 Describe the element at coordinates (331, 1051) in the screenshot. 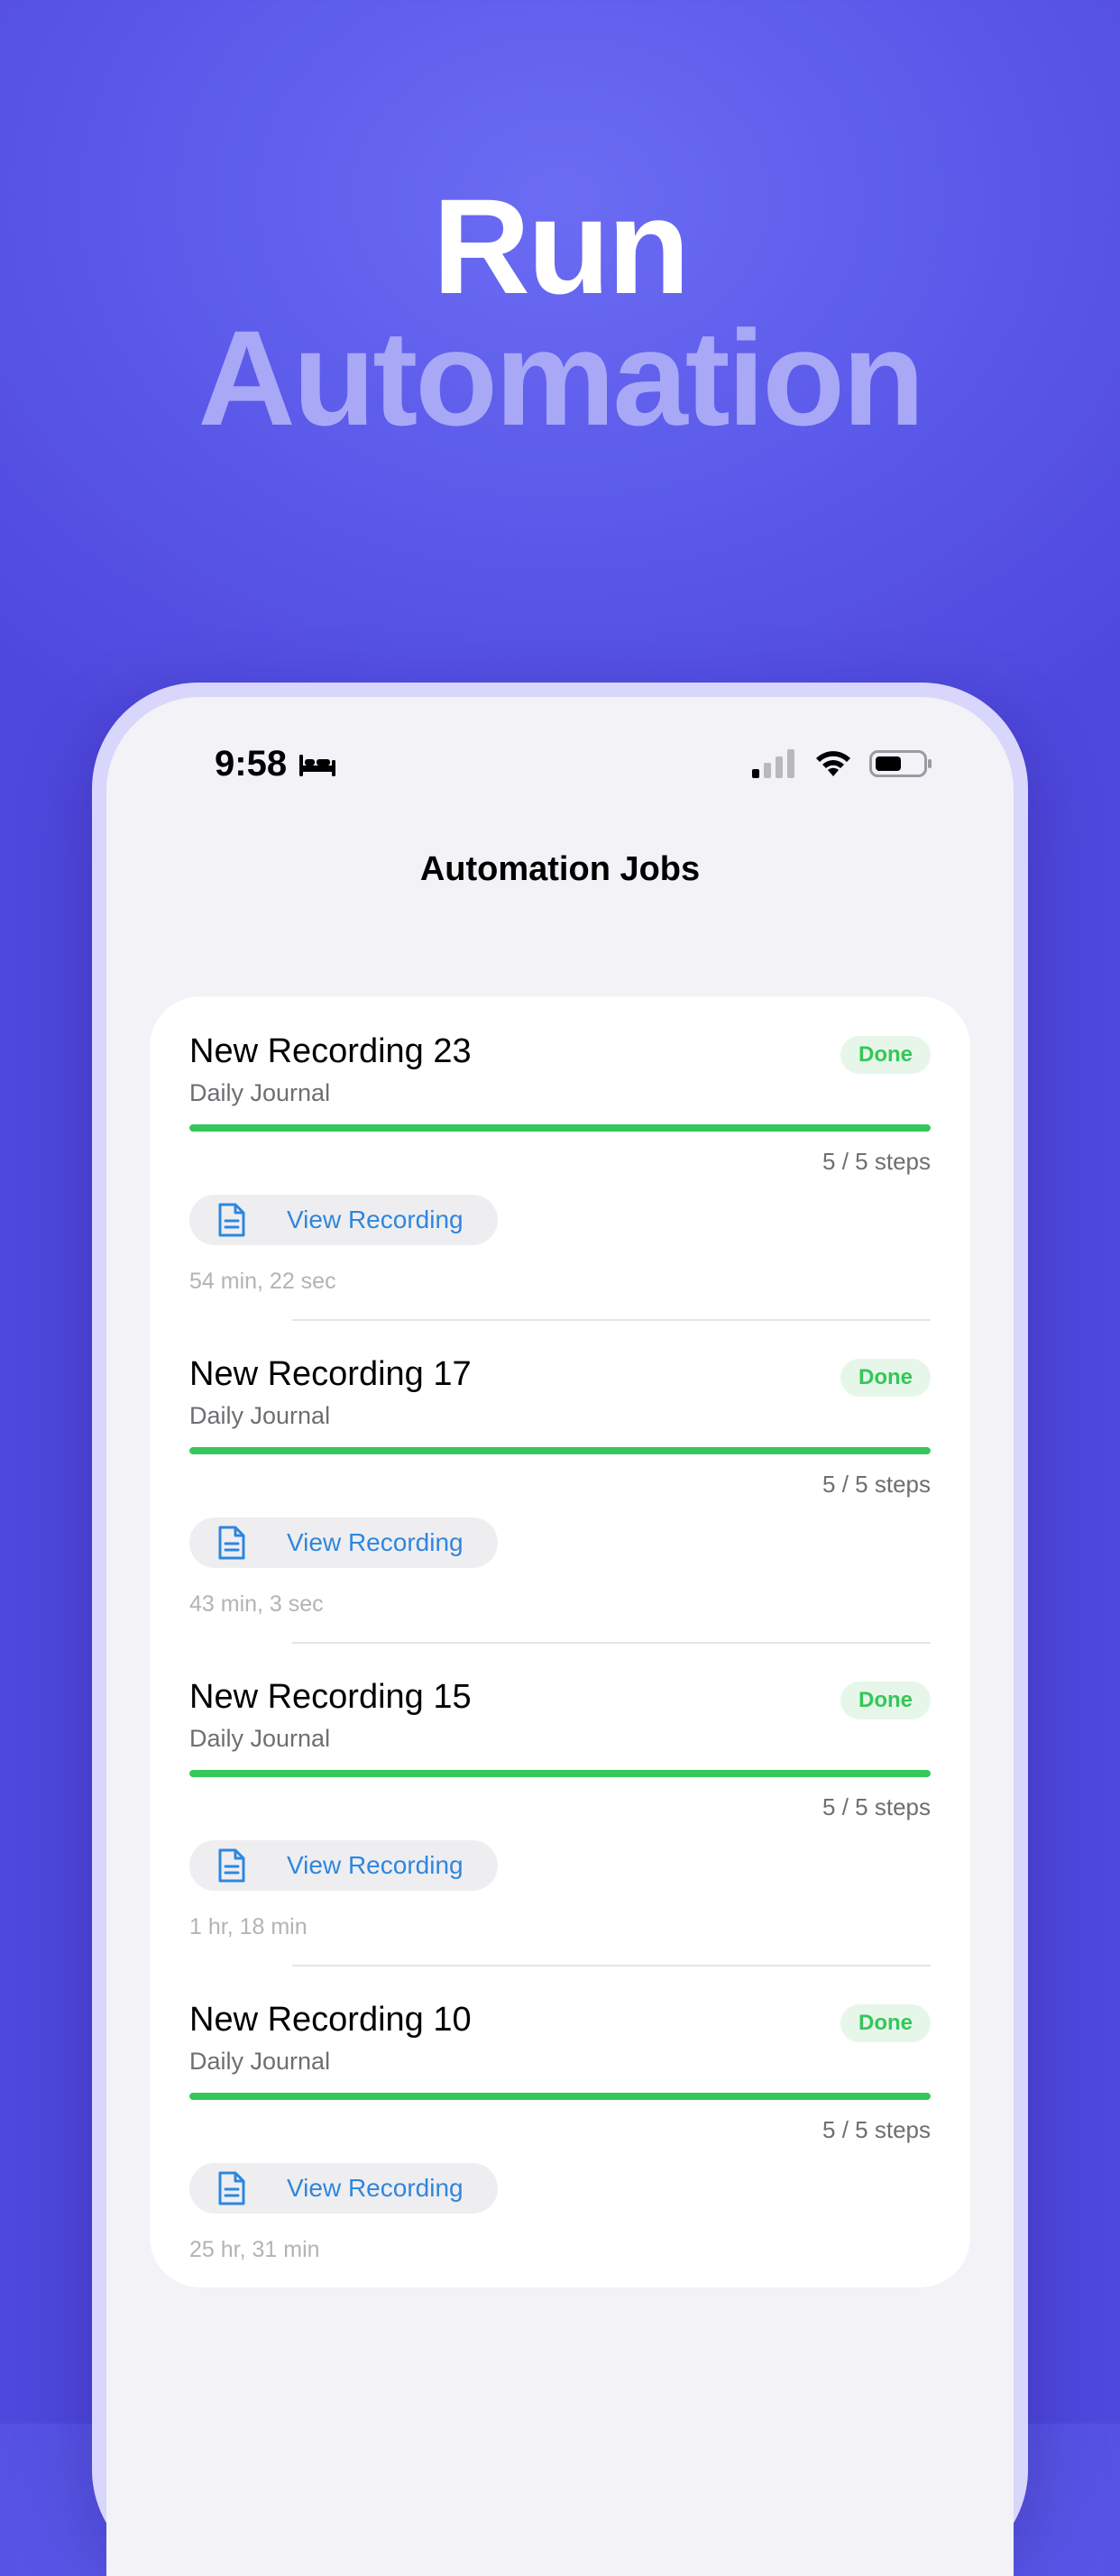

I see `job-title: New Recording 23` at that location.